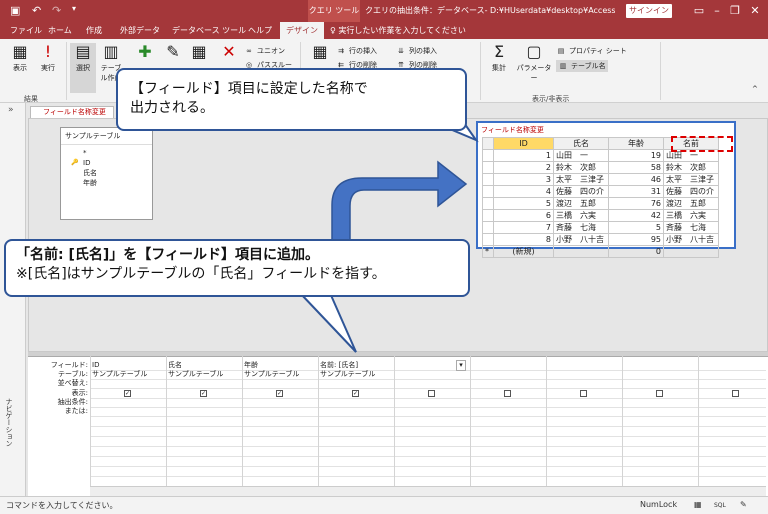  I want to click on callout-line: 【フィールド】項目に設定した名称で, so click(249, 89).